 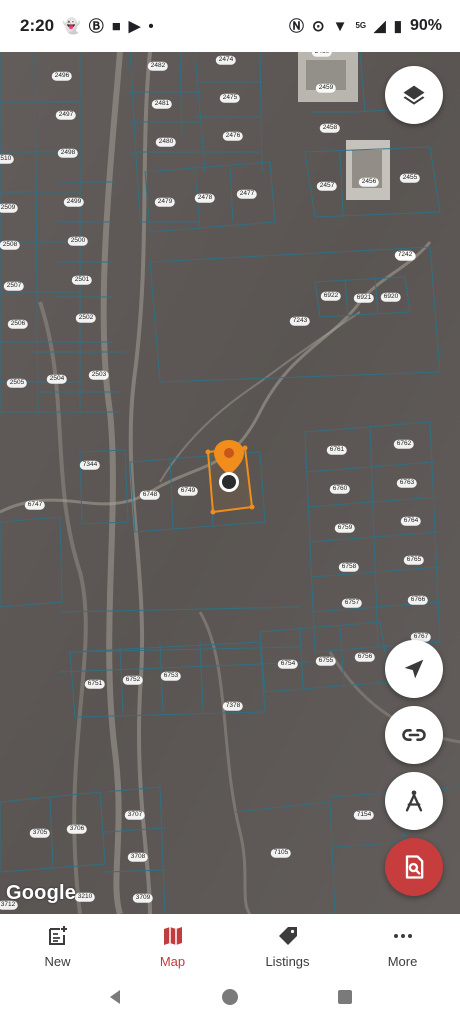 I want to click on battery-percent: 90%, so click(x=425, y=25).